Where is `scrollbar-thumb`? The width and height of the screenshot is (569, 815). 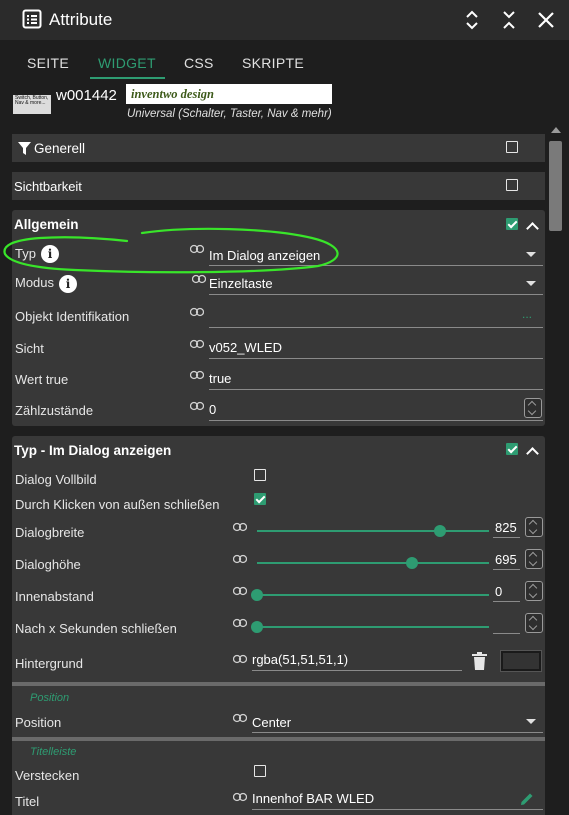 scrollbar-thumb is located at coordinates (555, 186).